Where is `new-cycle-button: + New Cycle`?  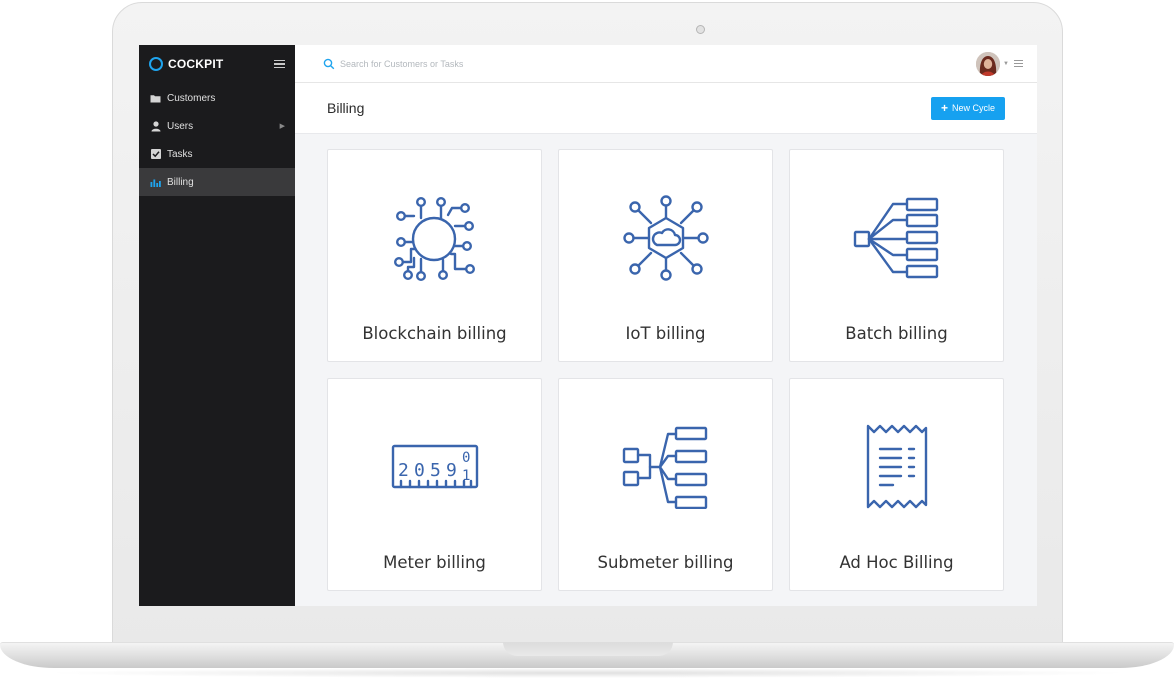 new-cycle-button: + New Cycle is located at coordinates (967, 108).